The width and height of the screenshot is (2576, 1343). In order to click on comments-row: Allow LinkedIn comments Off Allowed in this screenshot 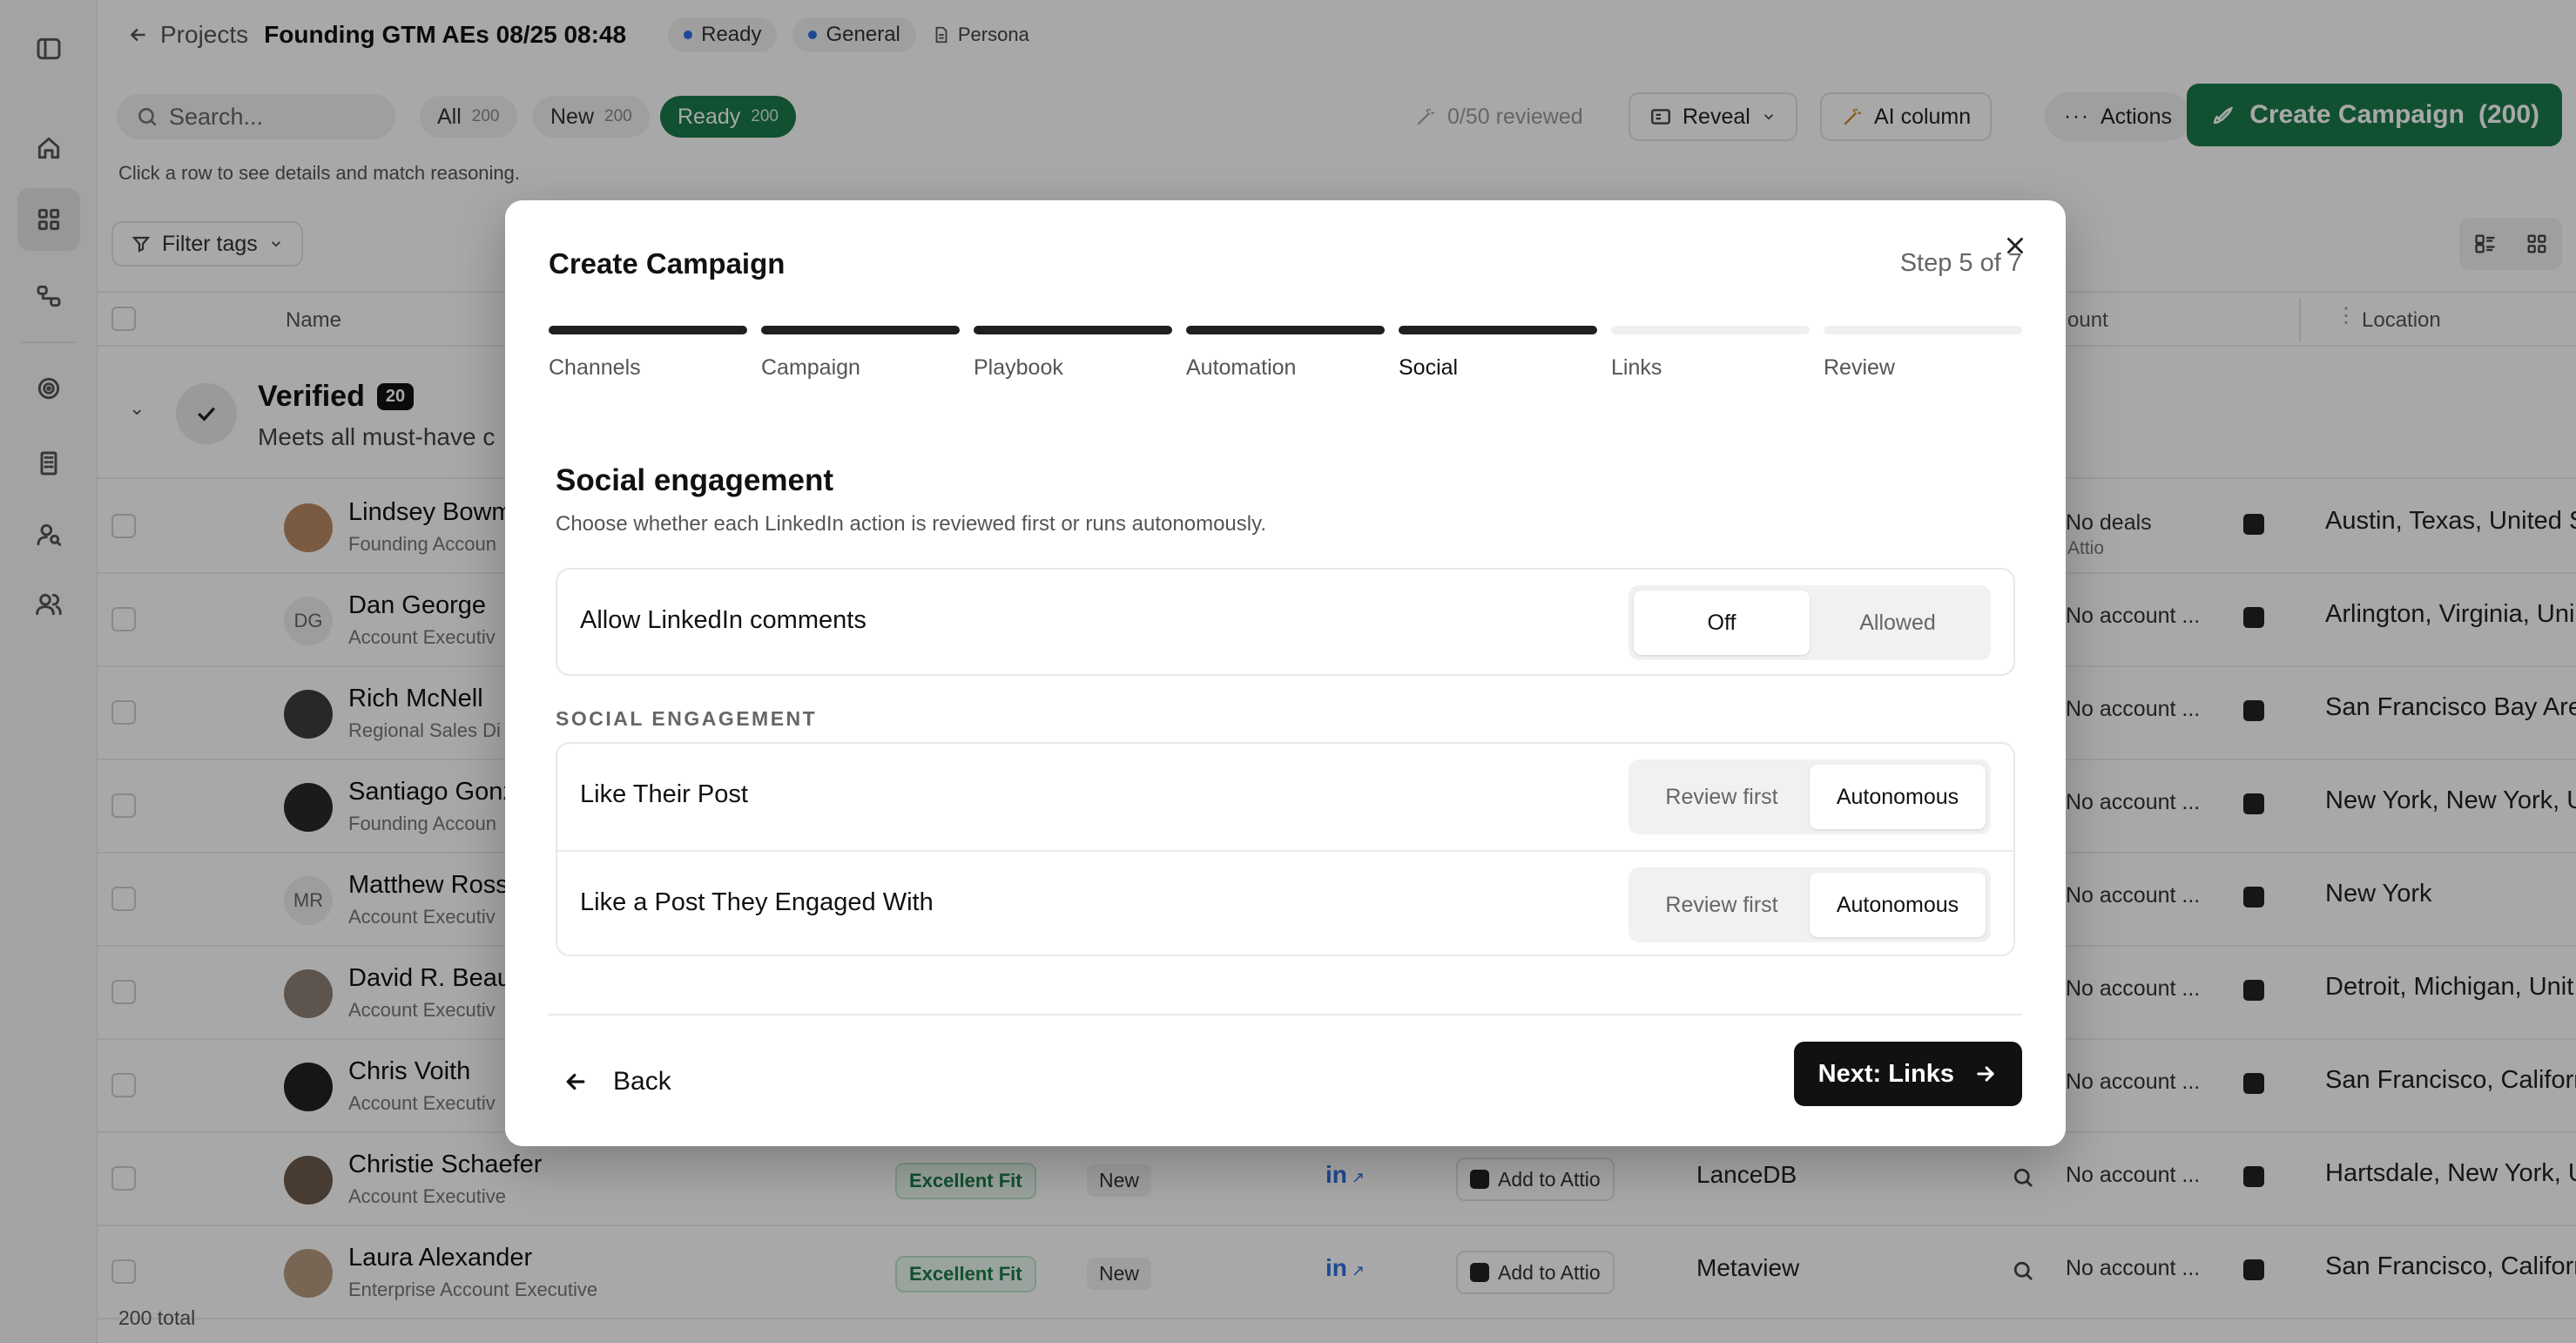, I will do `click(1285, 622)`.